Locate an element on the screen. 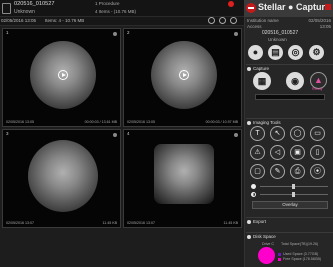  users-icon: ◎ is located at coordinates (295, 52).